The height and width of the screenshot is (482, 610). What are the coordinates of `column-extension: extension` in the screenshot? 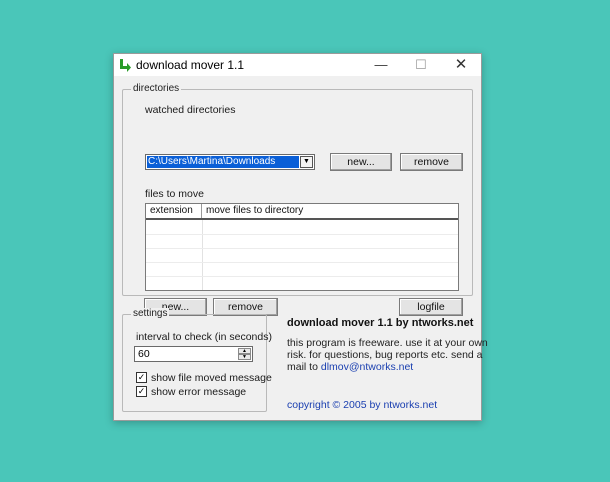 It's located at (174, 211).